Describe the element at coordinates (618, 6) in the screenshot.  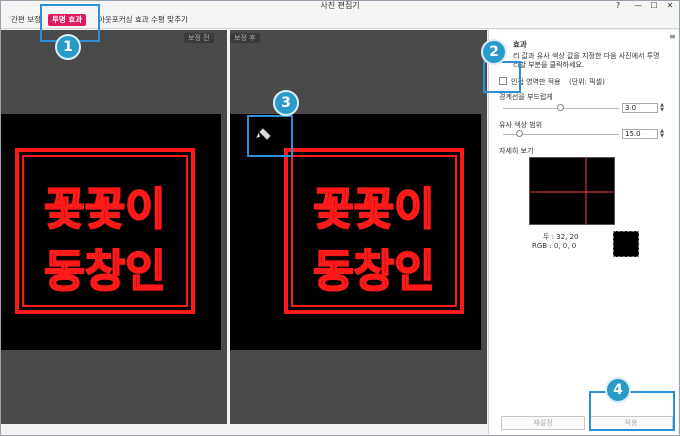
I see `help-button: ?` at that location.